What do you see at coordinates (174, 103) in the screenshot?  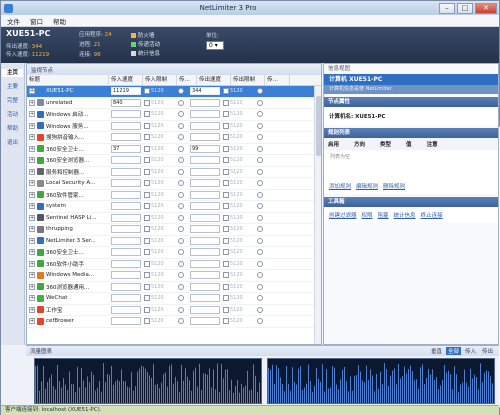 I see `table-row: + unrelated 840 5120 5120` at bounding box center [174, 103].